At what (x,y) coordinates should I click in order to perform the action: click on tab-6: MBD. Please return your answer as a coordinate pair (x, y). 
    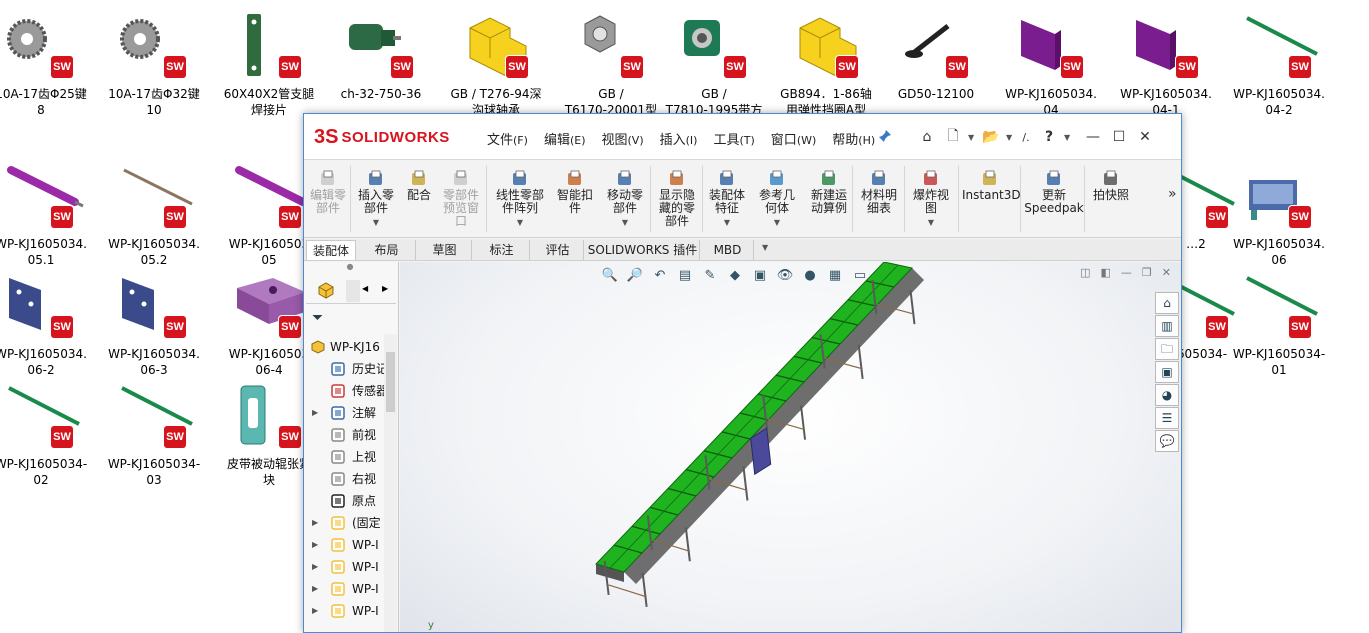
    Looking at the image, I should click on (728, 250).